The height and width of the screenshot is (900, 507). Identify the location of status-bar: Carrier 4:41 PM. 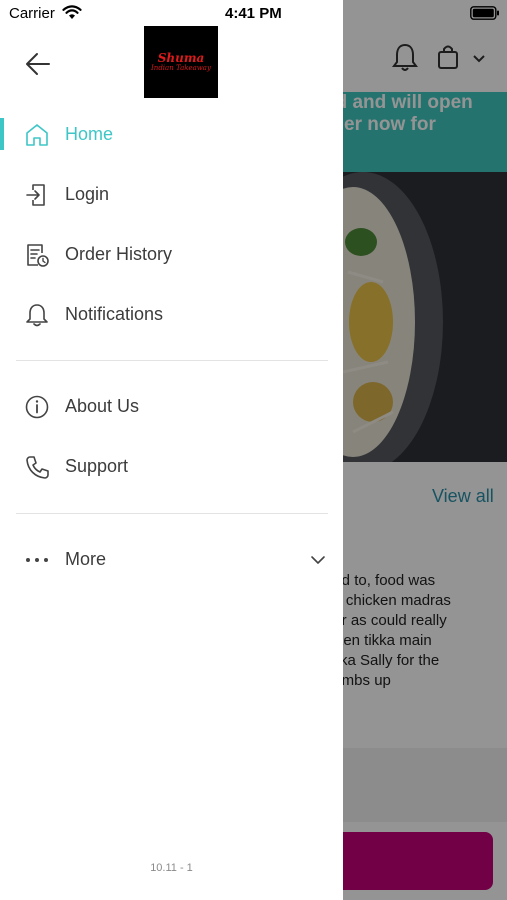
(253, 14).